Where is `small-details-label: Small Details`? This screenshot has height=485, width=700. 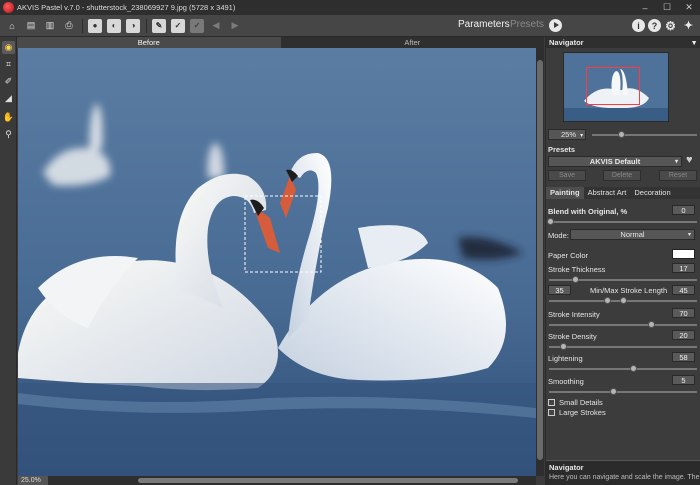
small-details-label: Small Details is located at coordinates (581, 402).